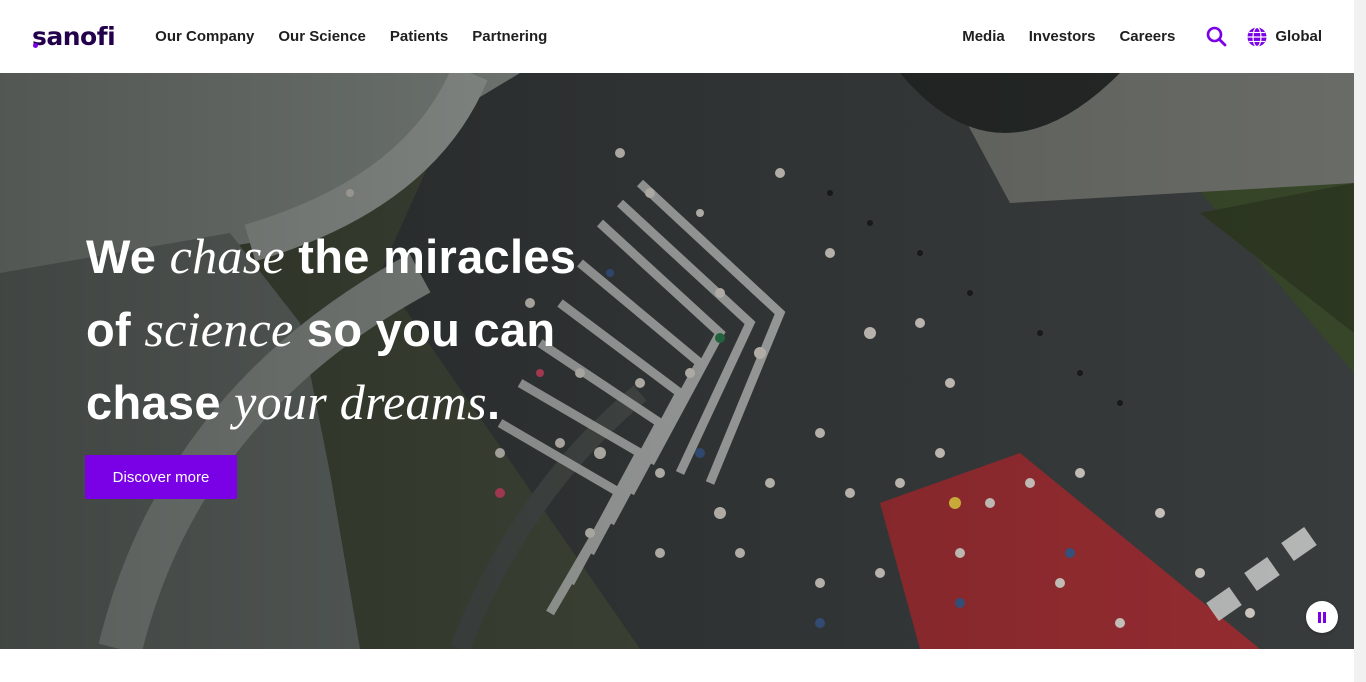  I want to click on sanofi-logo: sanofi, so click(74, 36).